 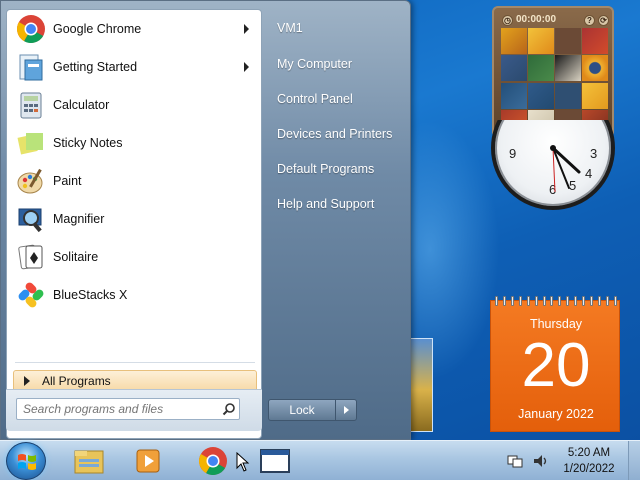 I want to click on search-input, so click(x=118, y=409).